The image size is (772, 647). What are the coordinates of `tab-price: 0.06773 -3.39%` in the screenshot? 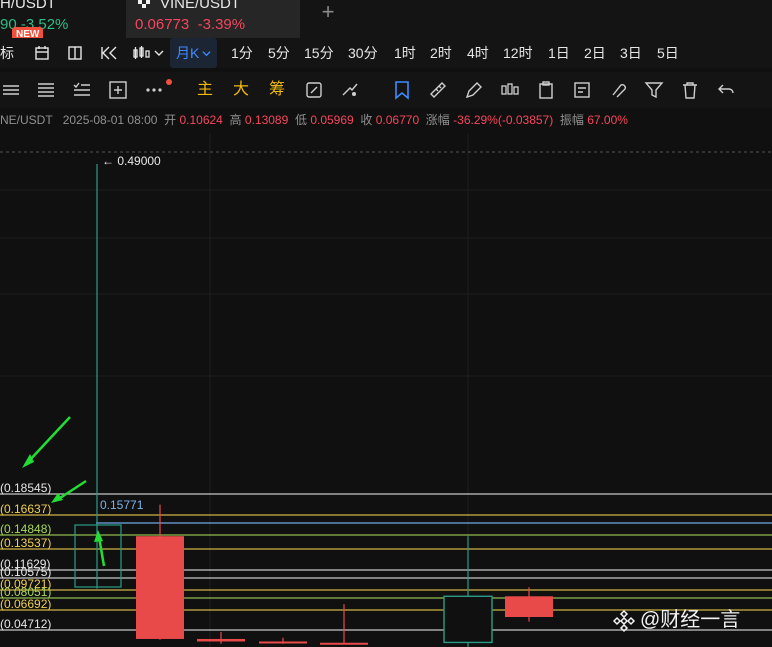 It's located at (190, 24).